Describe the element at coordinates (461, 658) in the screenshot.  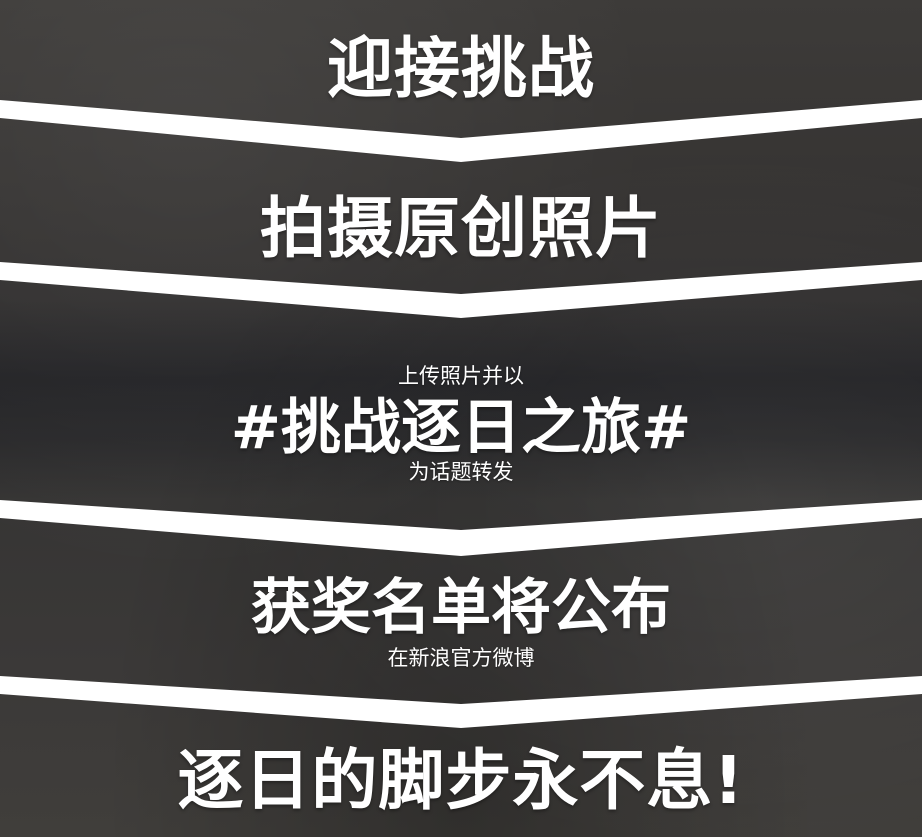
I see `step-4-post-text: 在新浪官方微博` at that location.